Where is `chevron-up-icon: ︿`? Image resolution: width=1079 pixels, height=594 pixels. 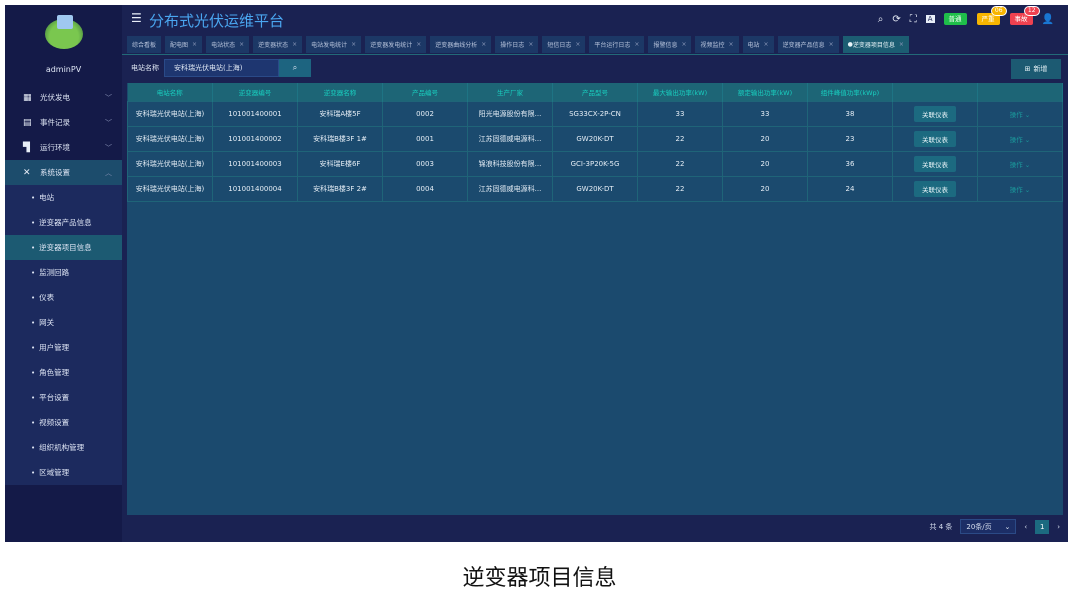
chevron-up-icon: ︿ is located at coordinates (108, 172).